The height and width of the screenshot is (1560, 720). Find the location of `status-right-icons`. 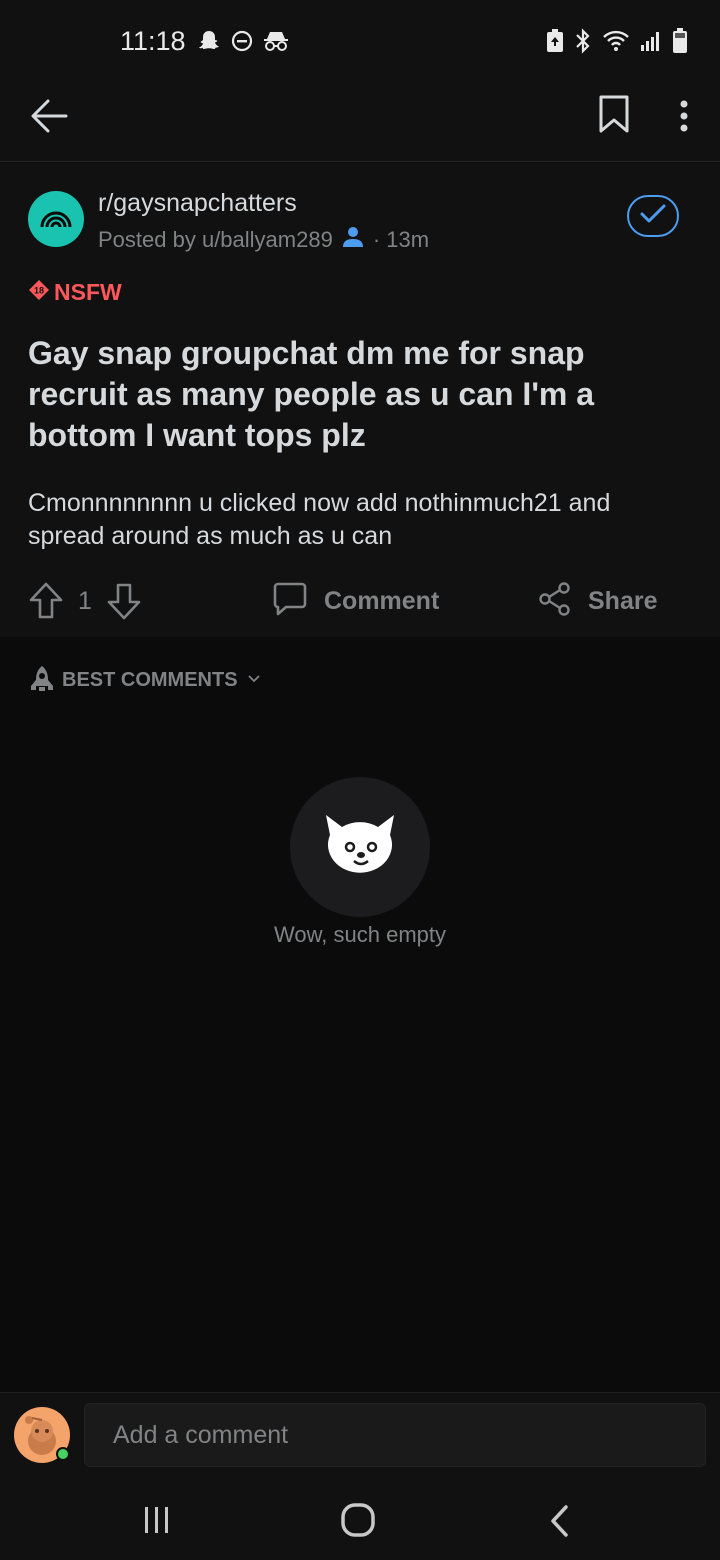

status-right-icons is located at coordinates (617, 43).